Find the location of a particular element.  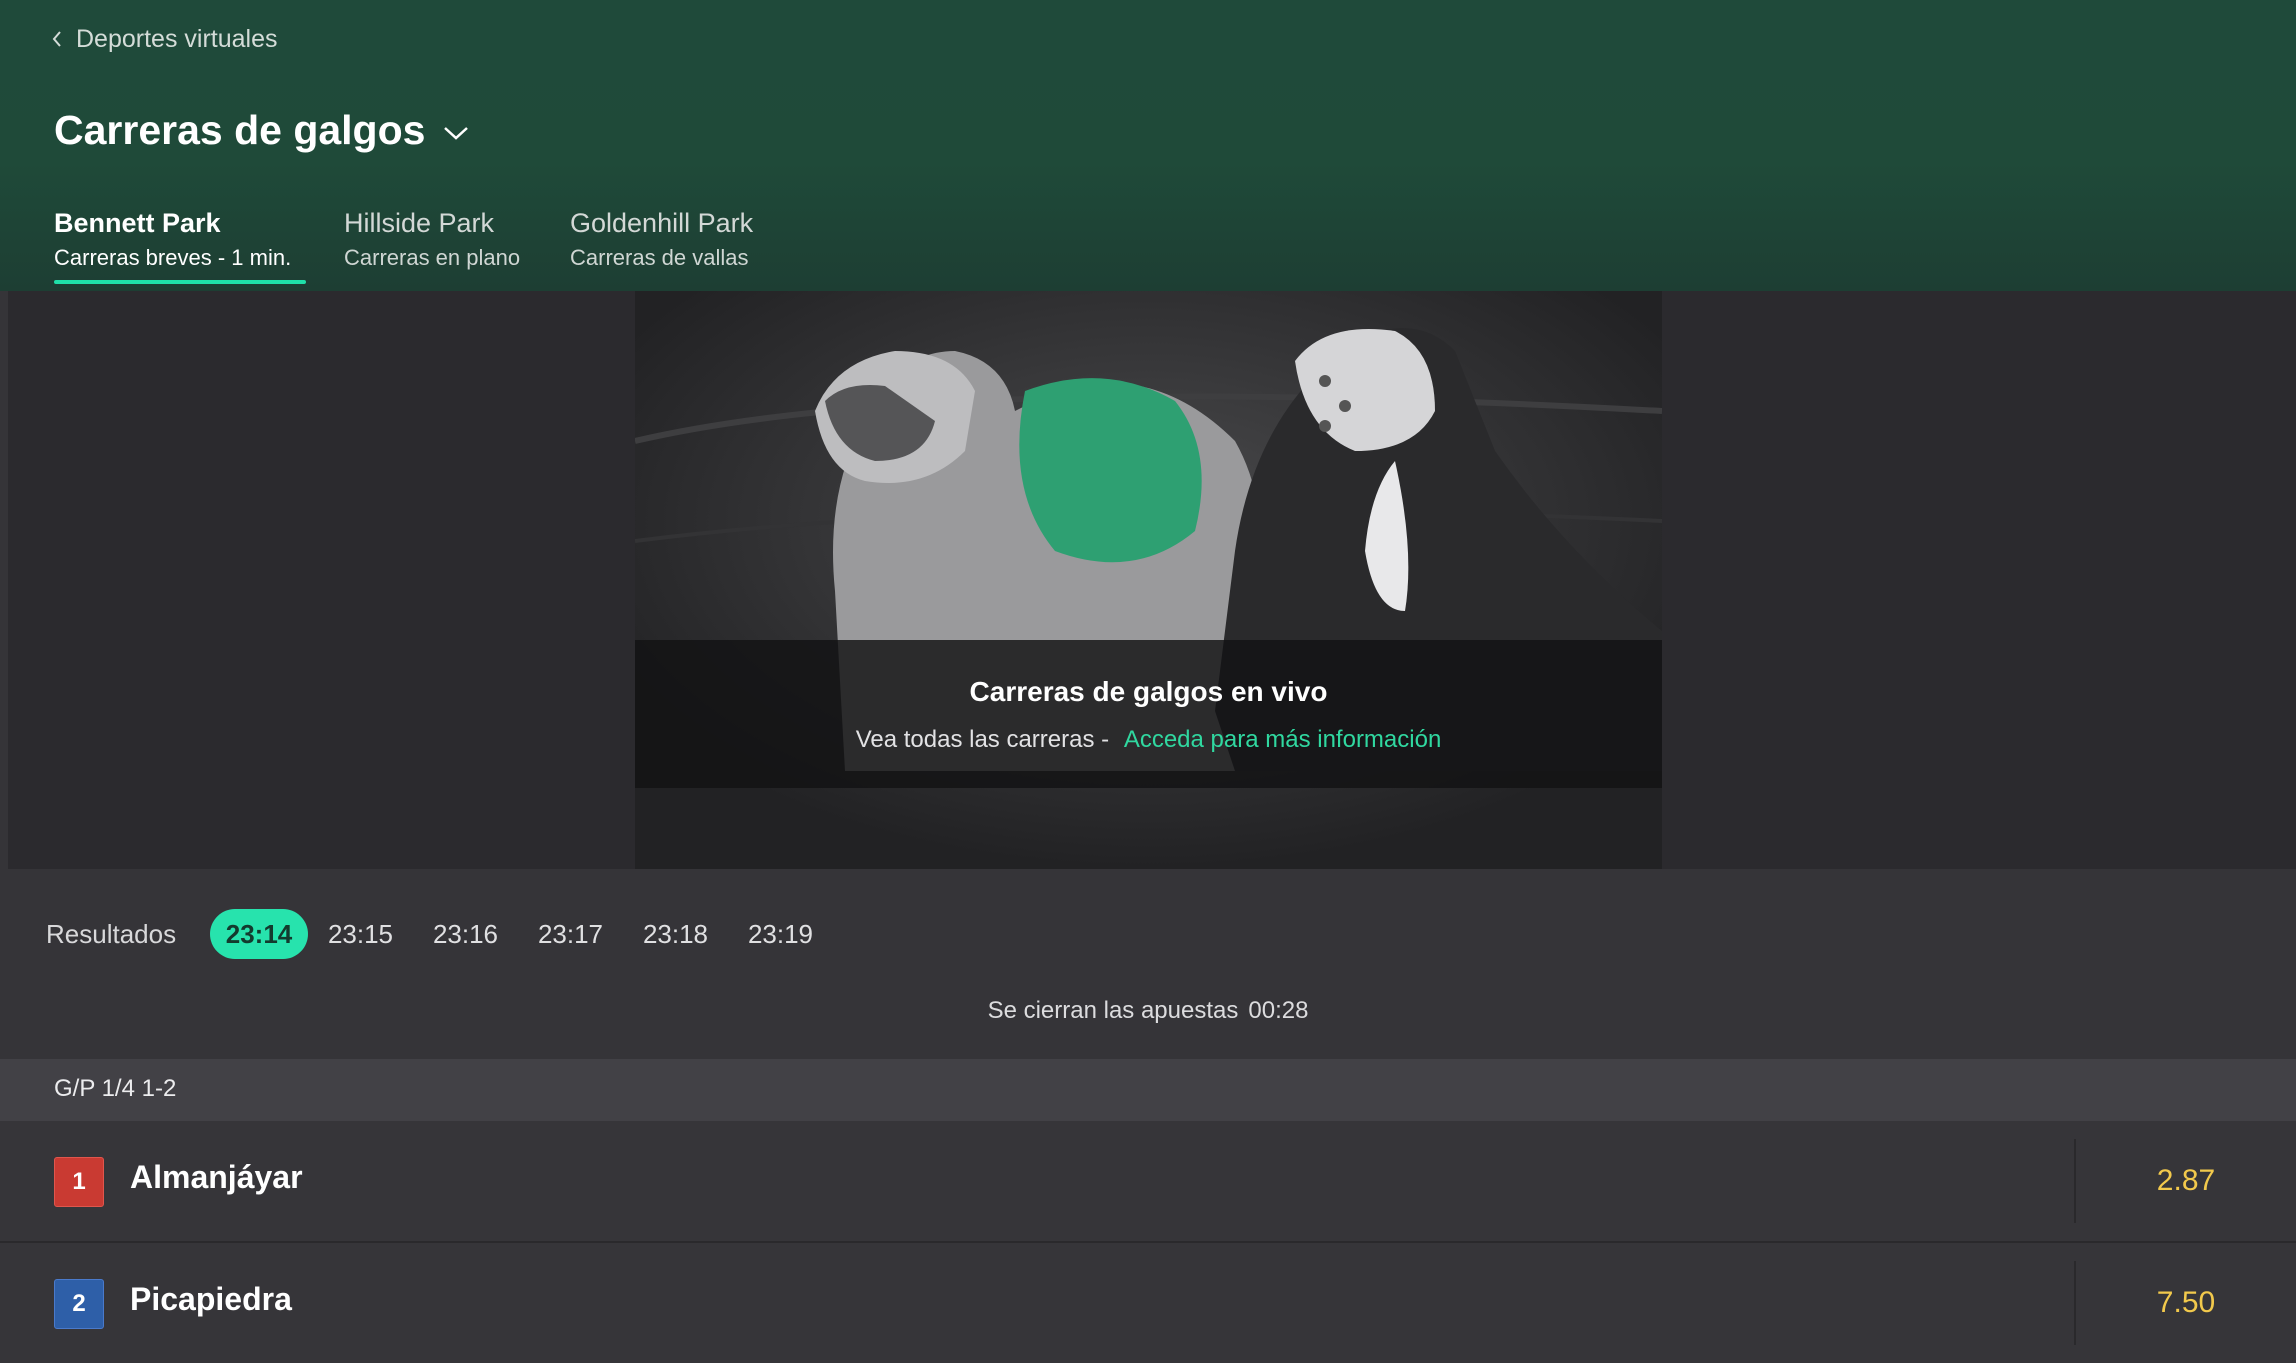

chevron-left-icon is located at coordinates (56, 39).